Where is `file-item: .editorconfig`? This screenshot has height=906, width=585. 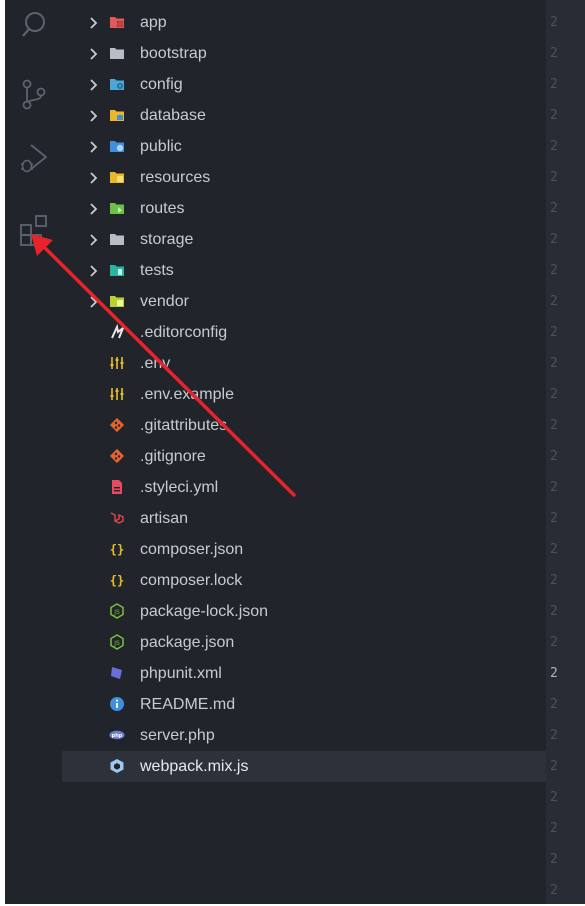
file-item: .editorconfig is located at coordinates (304, 332).